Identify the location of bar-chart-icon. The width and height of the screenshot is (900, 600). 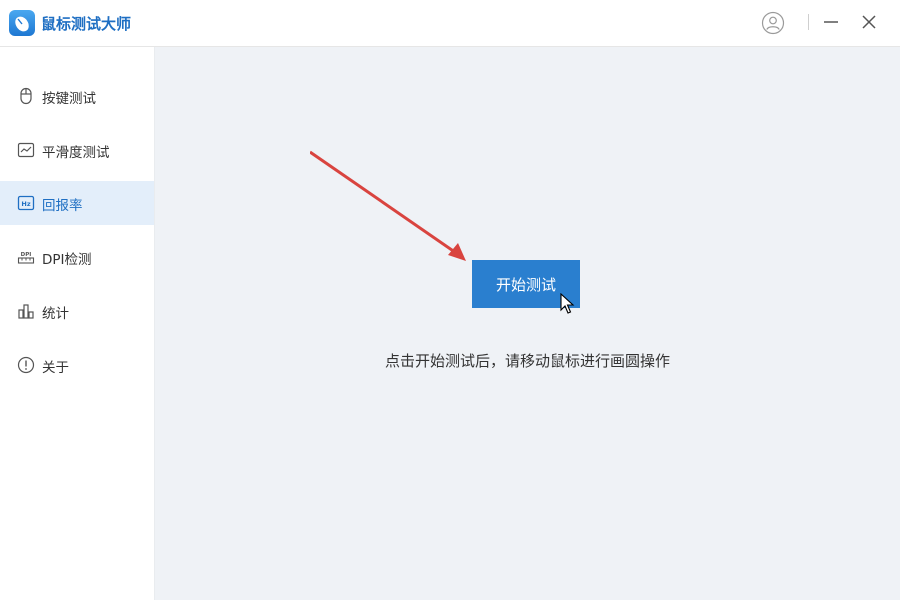
(26, 311).